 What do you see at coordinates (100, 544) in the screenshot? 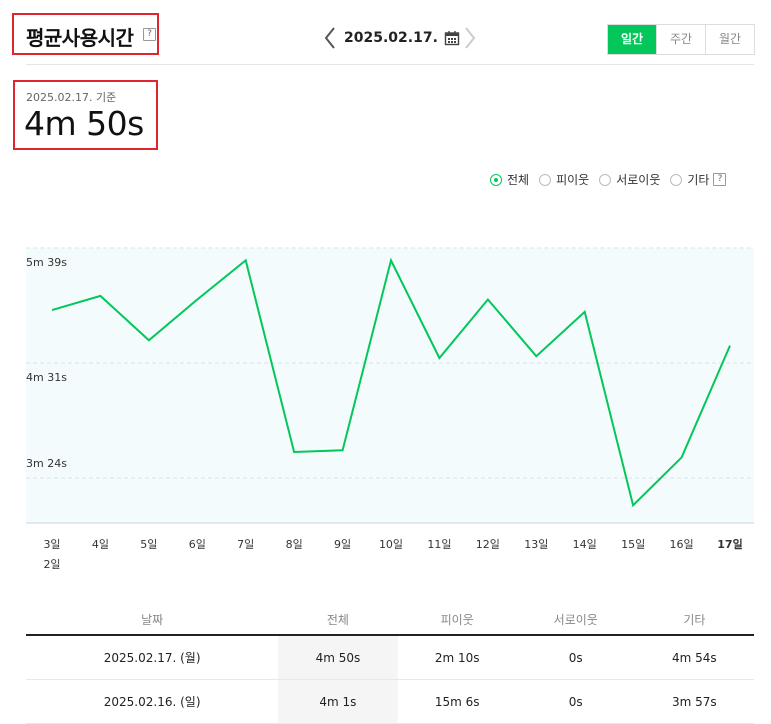
I see `x-tick-label: 4일` at bounding box center [100, 544].